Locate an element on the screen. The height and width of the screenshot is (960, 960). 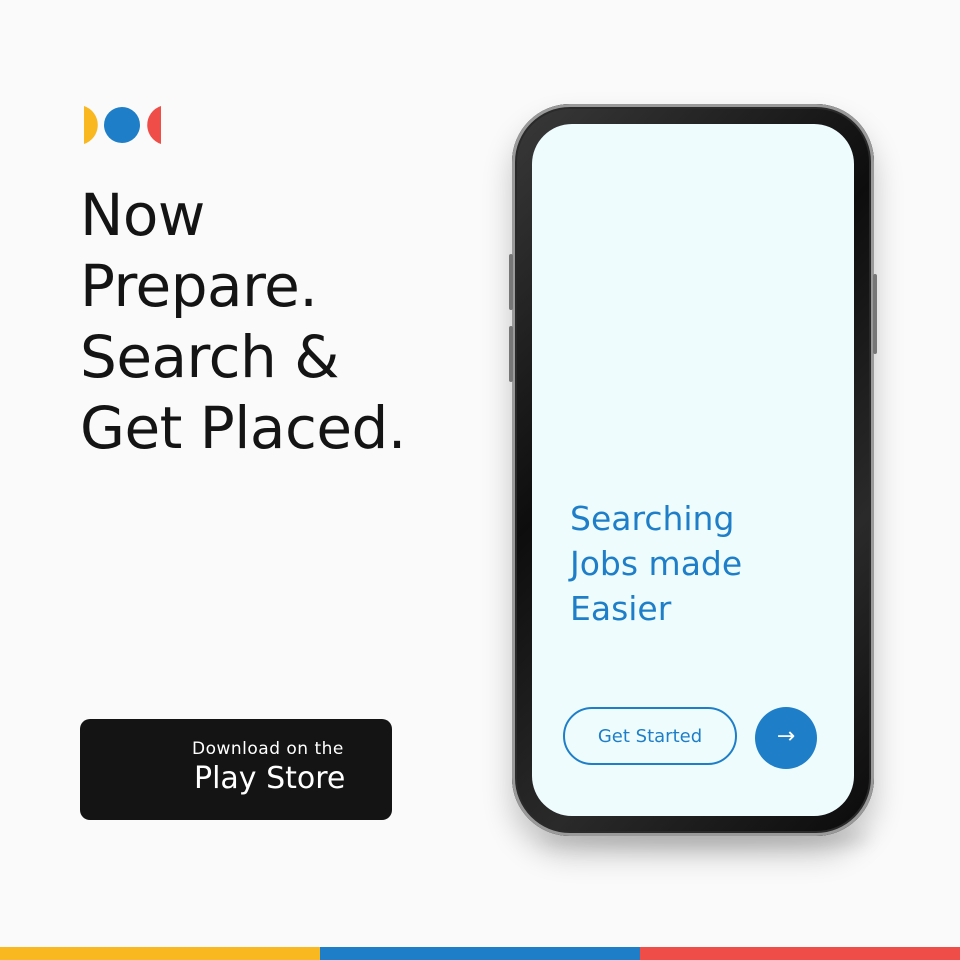
store-button-title: Play Store is located at coordinates (270, 778).